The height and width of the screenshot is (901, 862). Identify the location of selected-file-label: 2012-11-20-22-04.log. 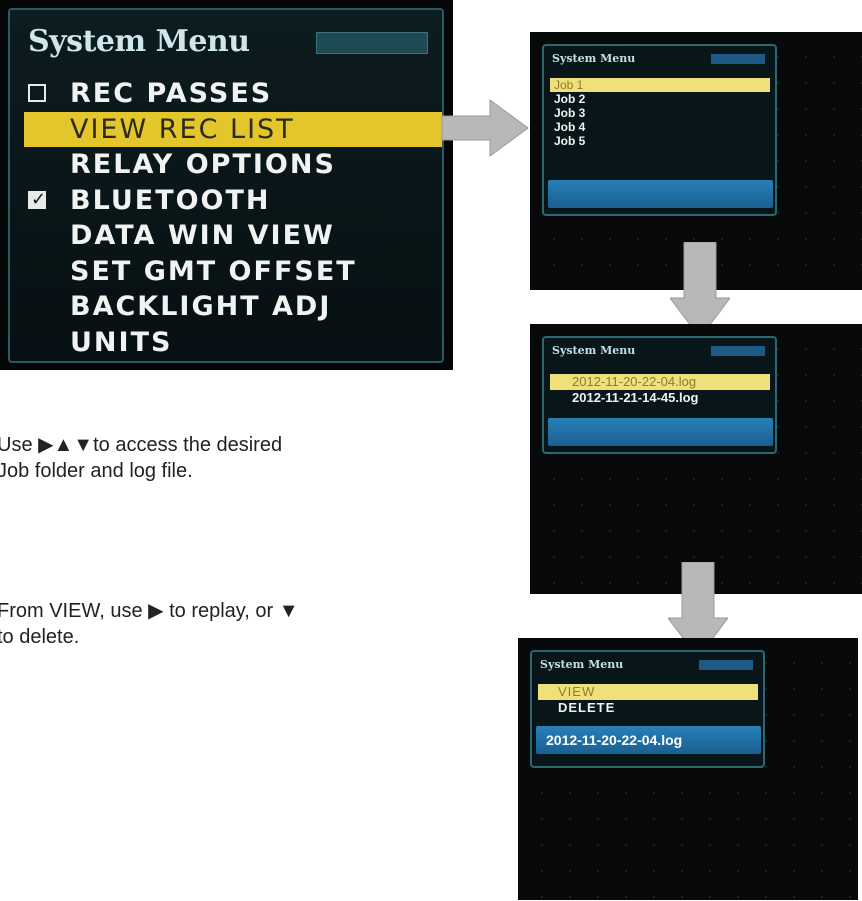
(614, 740).